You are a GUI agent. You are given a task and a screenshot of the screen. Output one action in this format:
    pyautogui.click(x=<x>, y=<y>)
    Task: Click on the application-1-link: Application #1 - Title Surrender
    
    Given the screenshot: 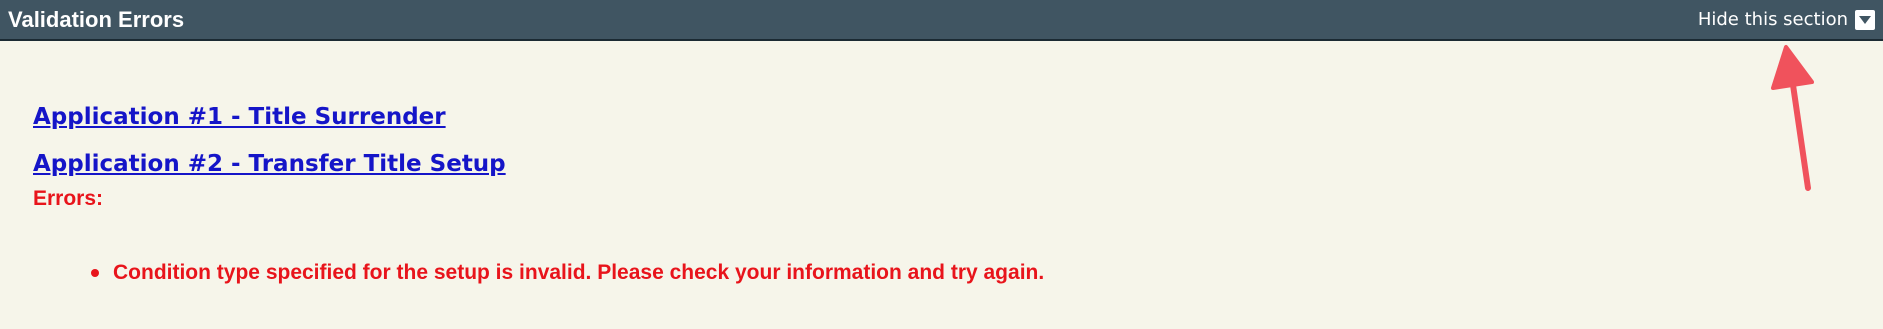 What is the action you would take?
    pyautogui.click(x=269, y=117)
    